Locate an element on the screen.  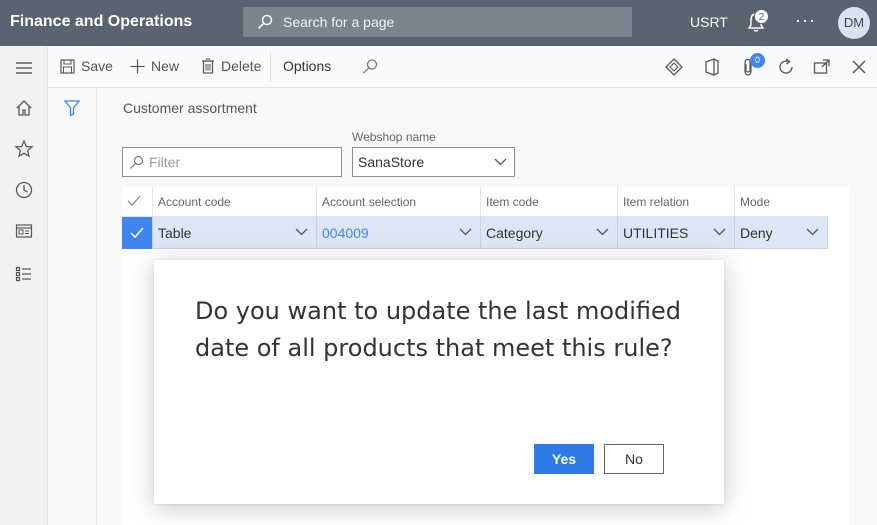
modules-list-icon is located at coordinates (24, 274).